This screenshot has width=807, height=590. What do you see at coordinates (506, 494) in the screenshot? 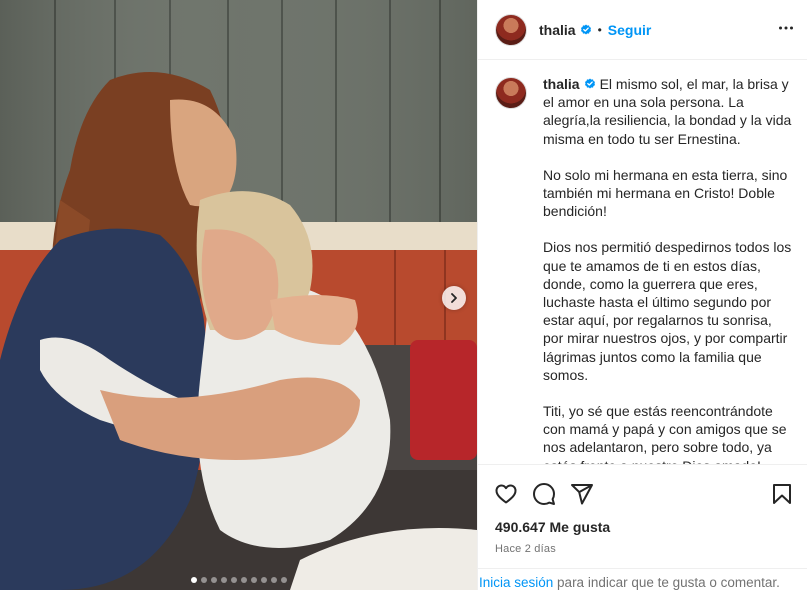
I see `heart-icon` at bounding box center [506, 494].